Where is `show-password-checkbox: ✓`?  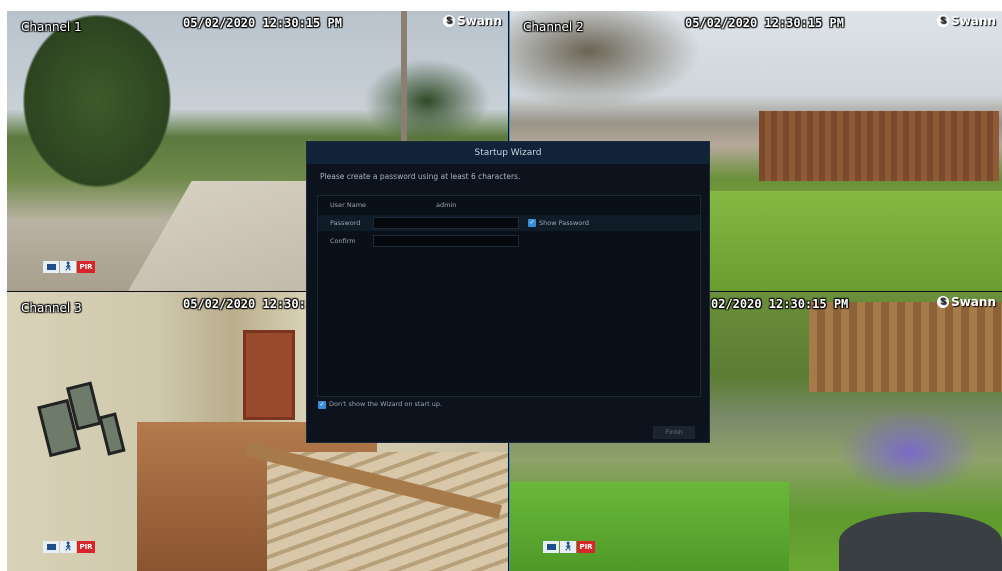
show-password-checkbox: ✓ is located at coordinates (532, 223).